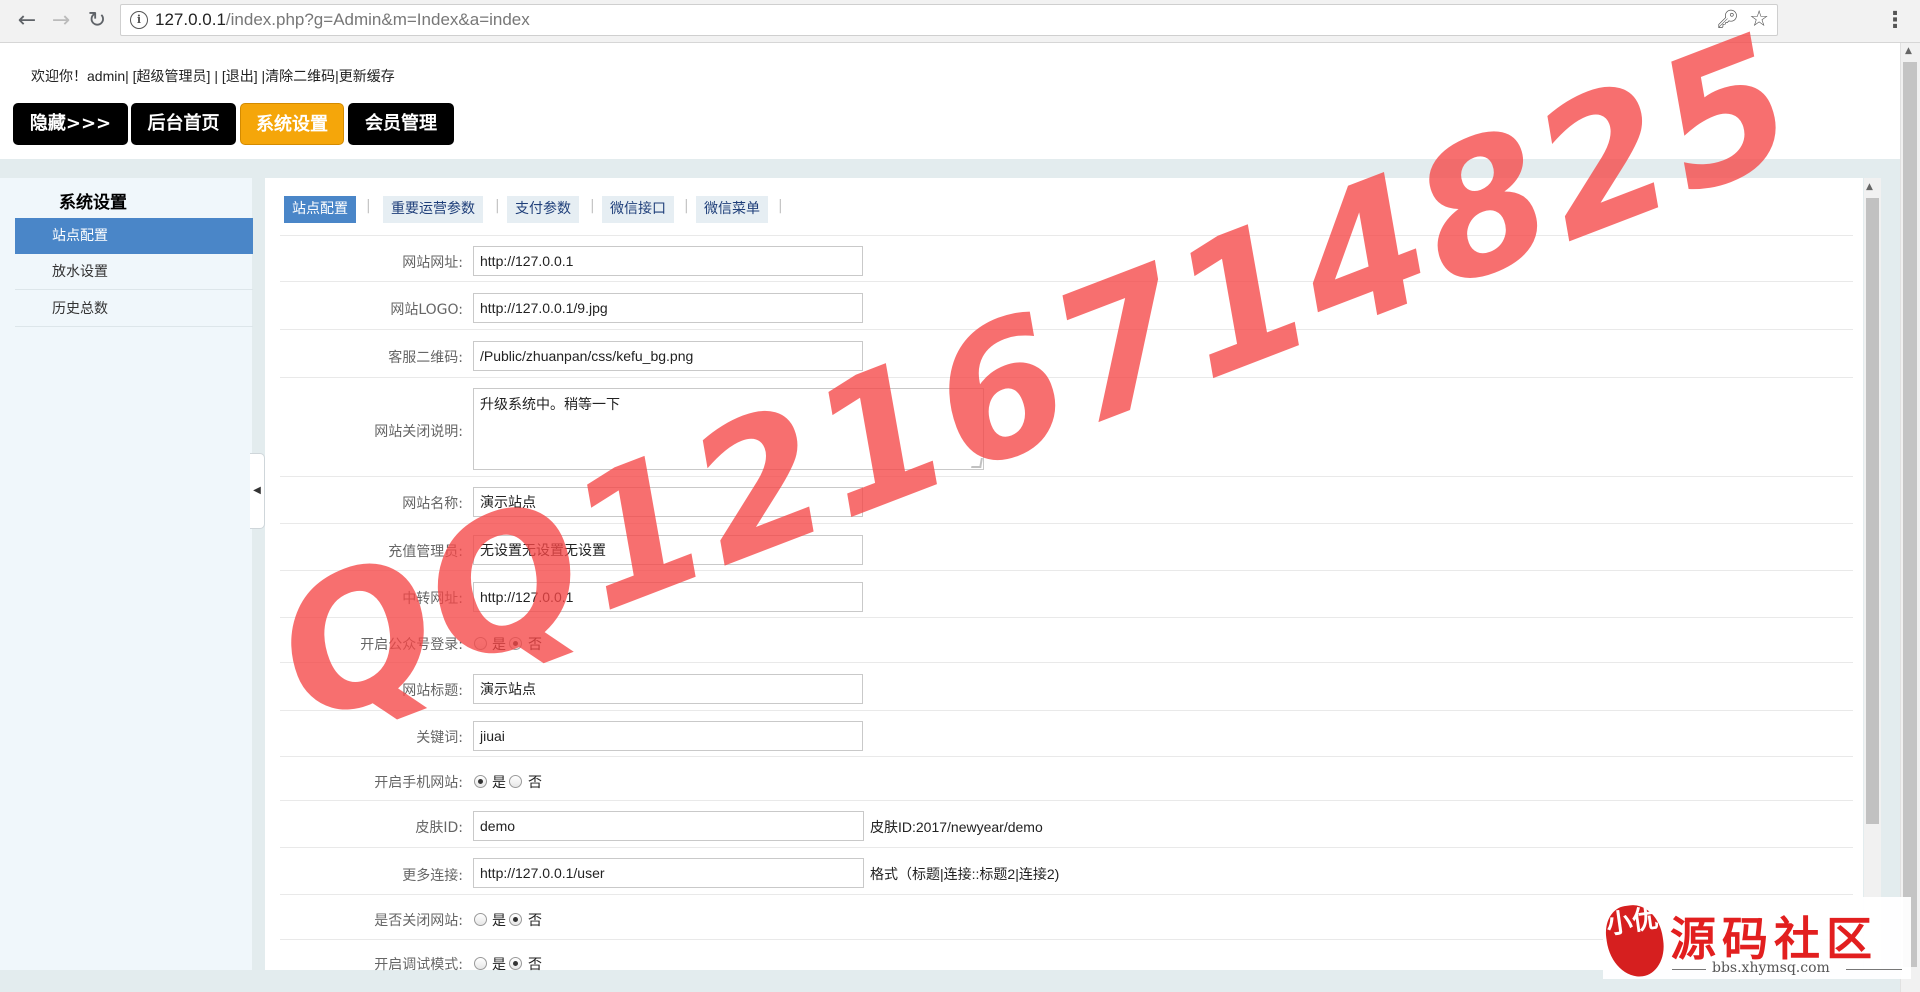 Image resolution: width=1920 pixels, height=992 pixels. Describe the element at coordinates (426, 310) in the screenshot. I see `site-logo-label: 网站LOGO:` at that location.